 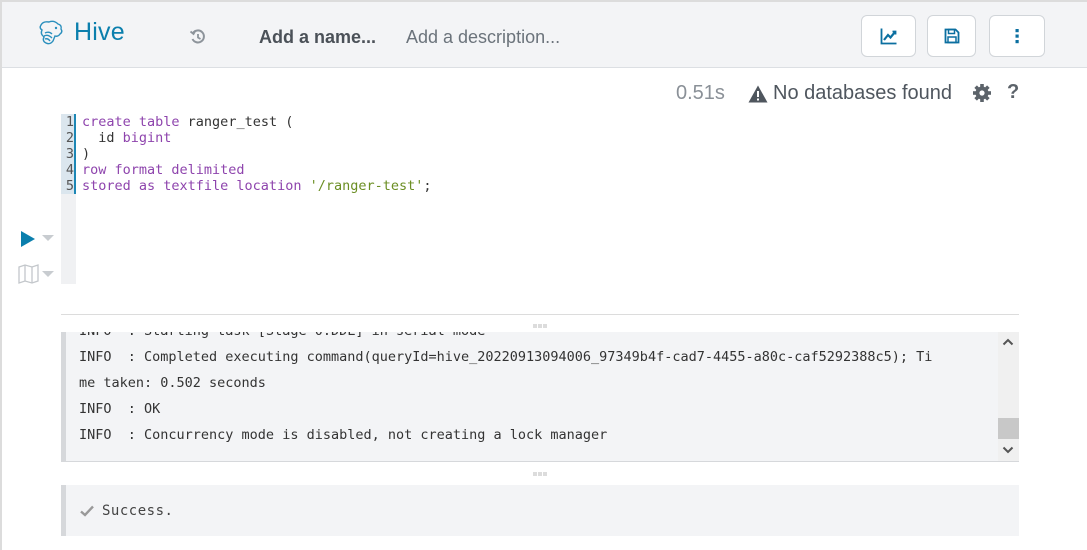 I want to click on database-warning-text: No databases found, so click(x=863, y=93).